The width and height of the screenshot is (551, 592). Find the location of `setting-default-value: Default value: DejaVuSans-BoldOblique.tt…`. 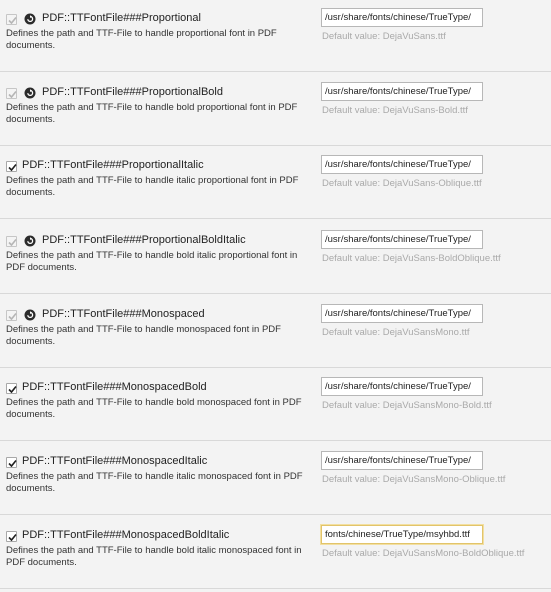

setting-default-value: Default value: DejaVuSans-BoldOblique.tt… is located at coordinates (411, 258).